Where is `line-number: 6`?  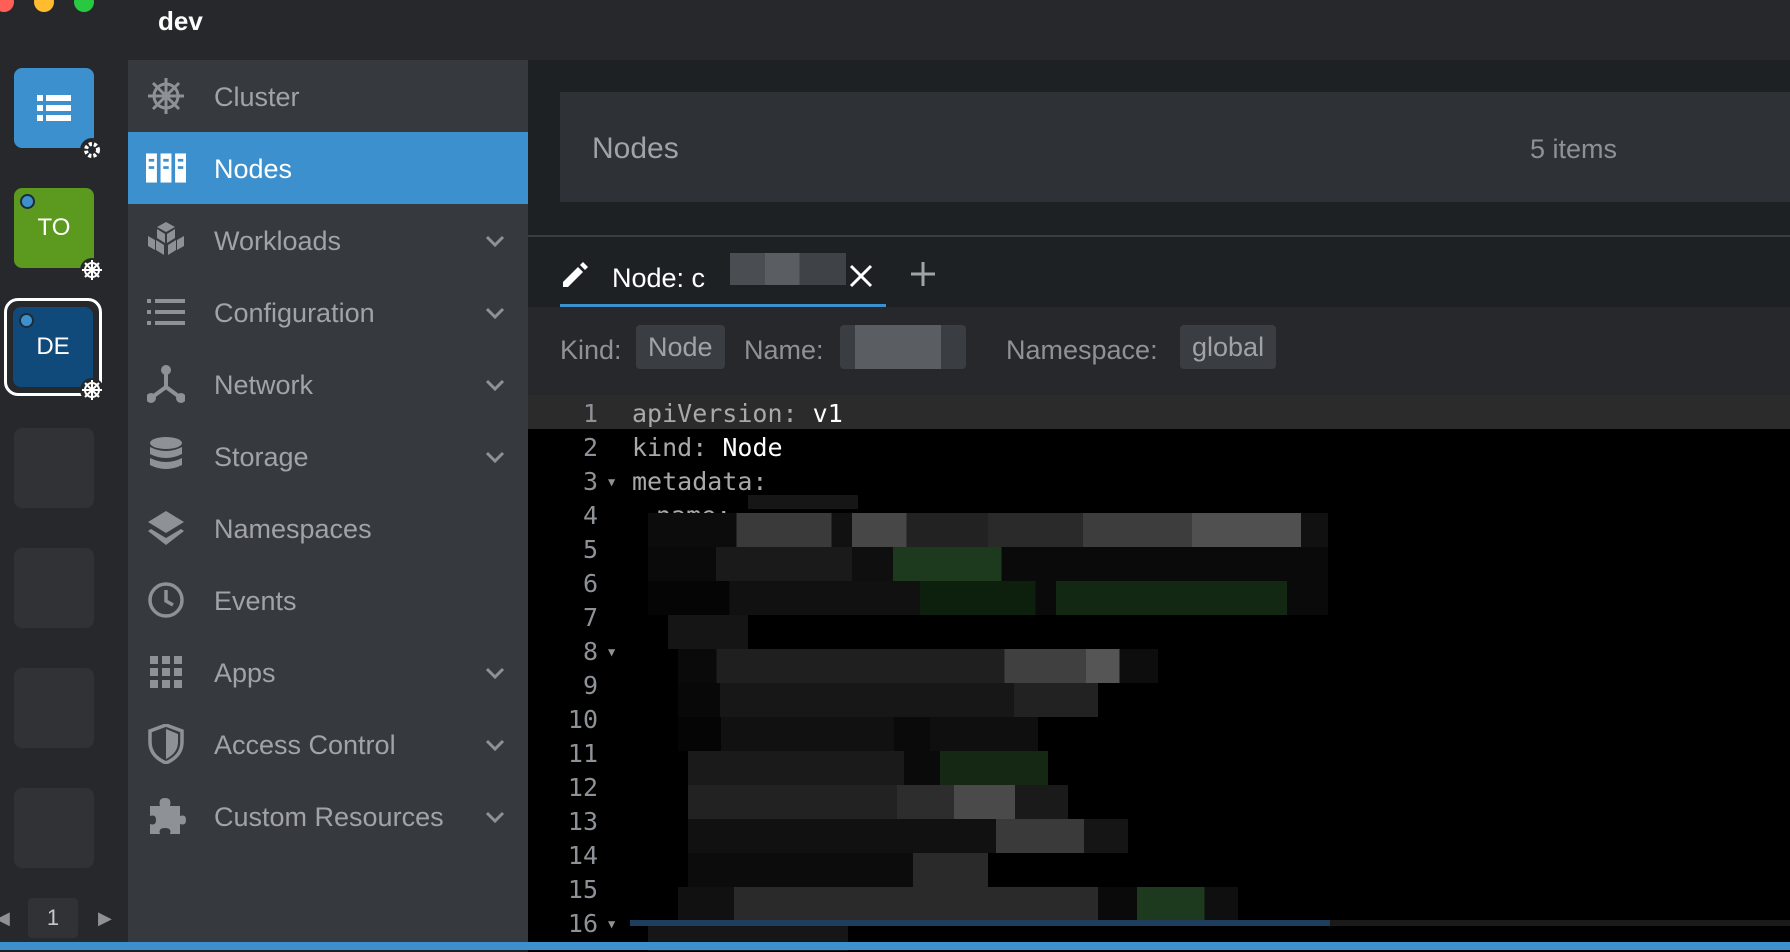 line-number: 6 is located at coordinates (590, 583).